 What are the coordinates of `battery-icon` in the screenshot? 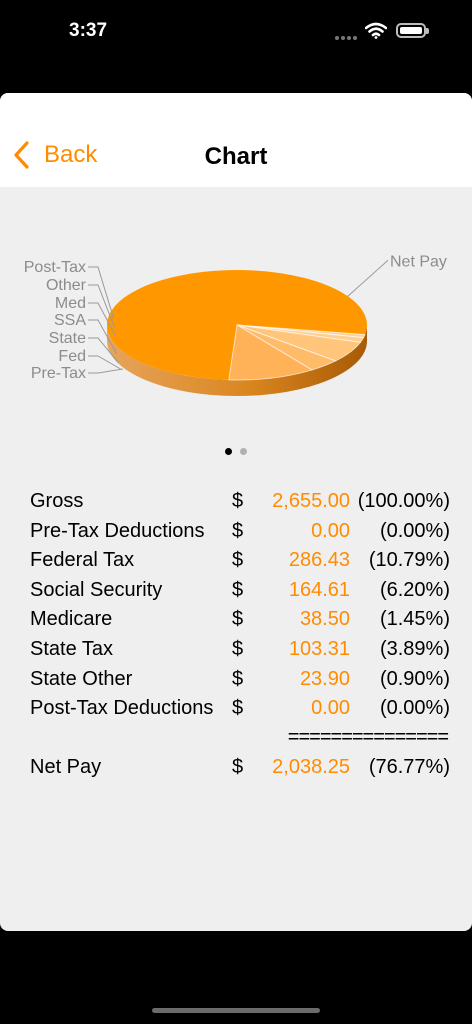 It's located at (412, 30).